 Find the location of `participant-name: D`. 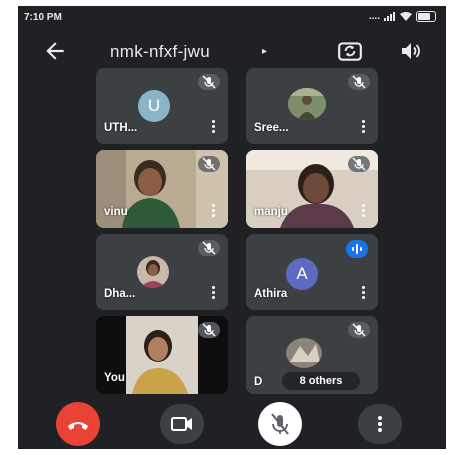

participant-name: D is located at coordinates (258, 382).